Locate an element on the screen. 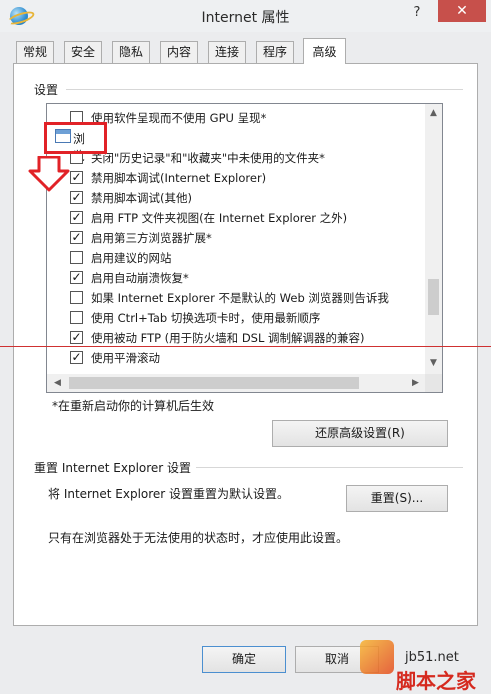 This screenshot has height=694, width=491. setting-row: 使用 Ctrl+Tab 切换选项卡时，使用最新顺序 is located at coordinates (247, 318).